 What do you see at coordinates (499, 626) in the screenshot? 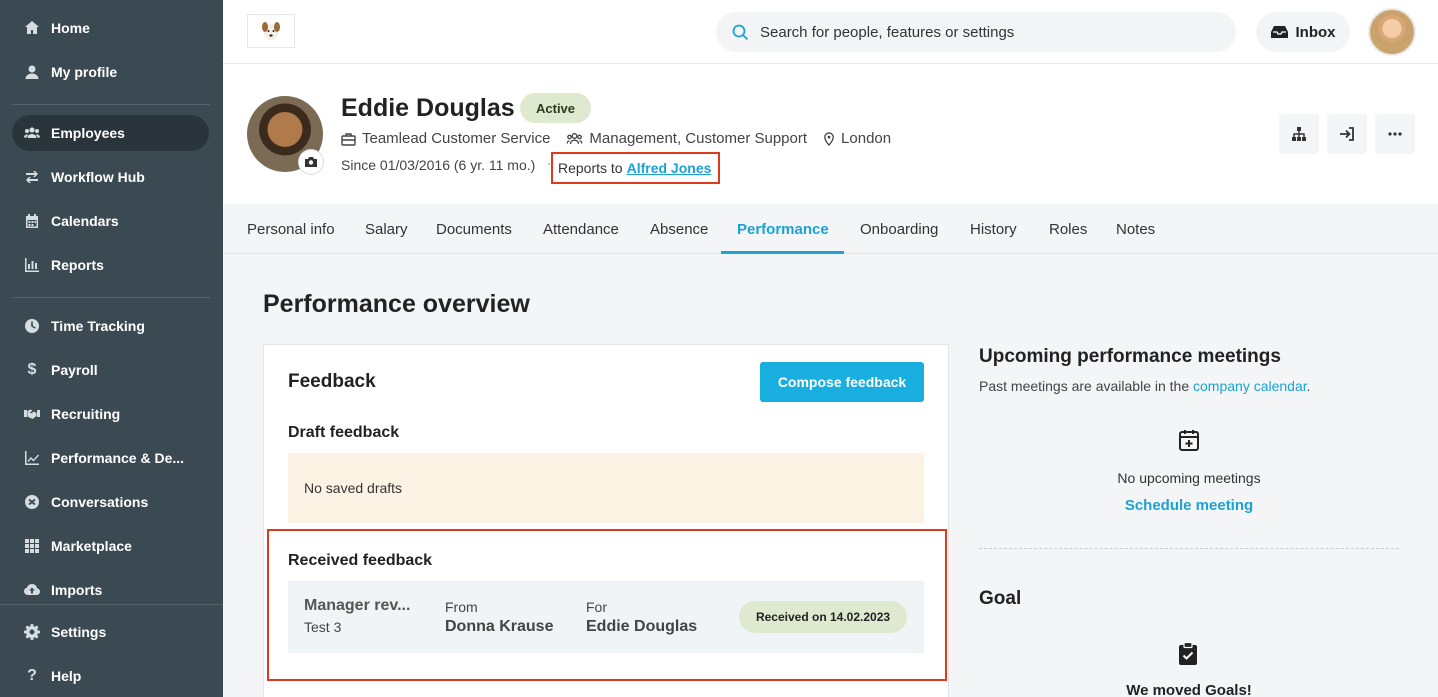
I see `from-name: Donna Krause` at bounding box center [499, 626].